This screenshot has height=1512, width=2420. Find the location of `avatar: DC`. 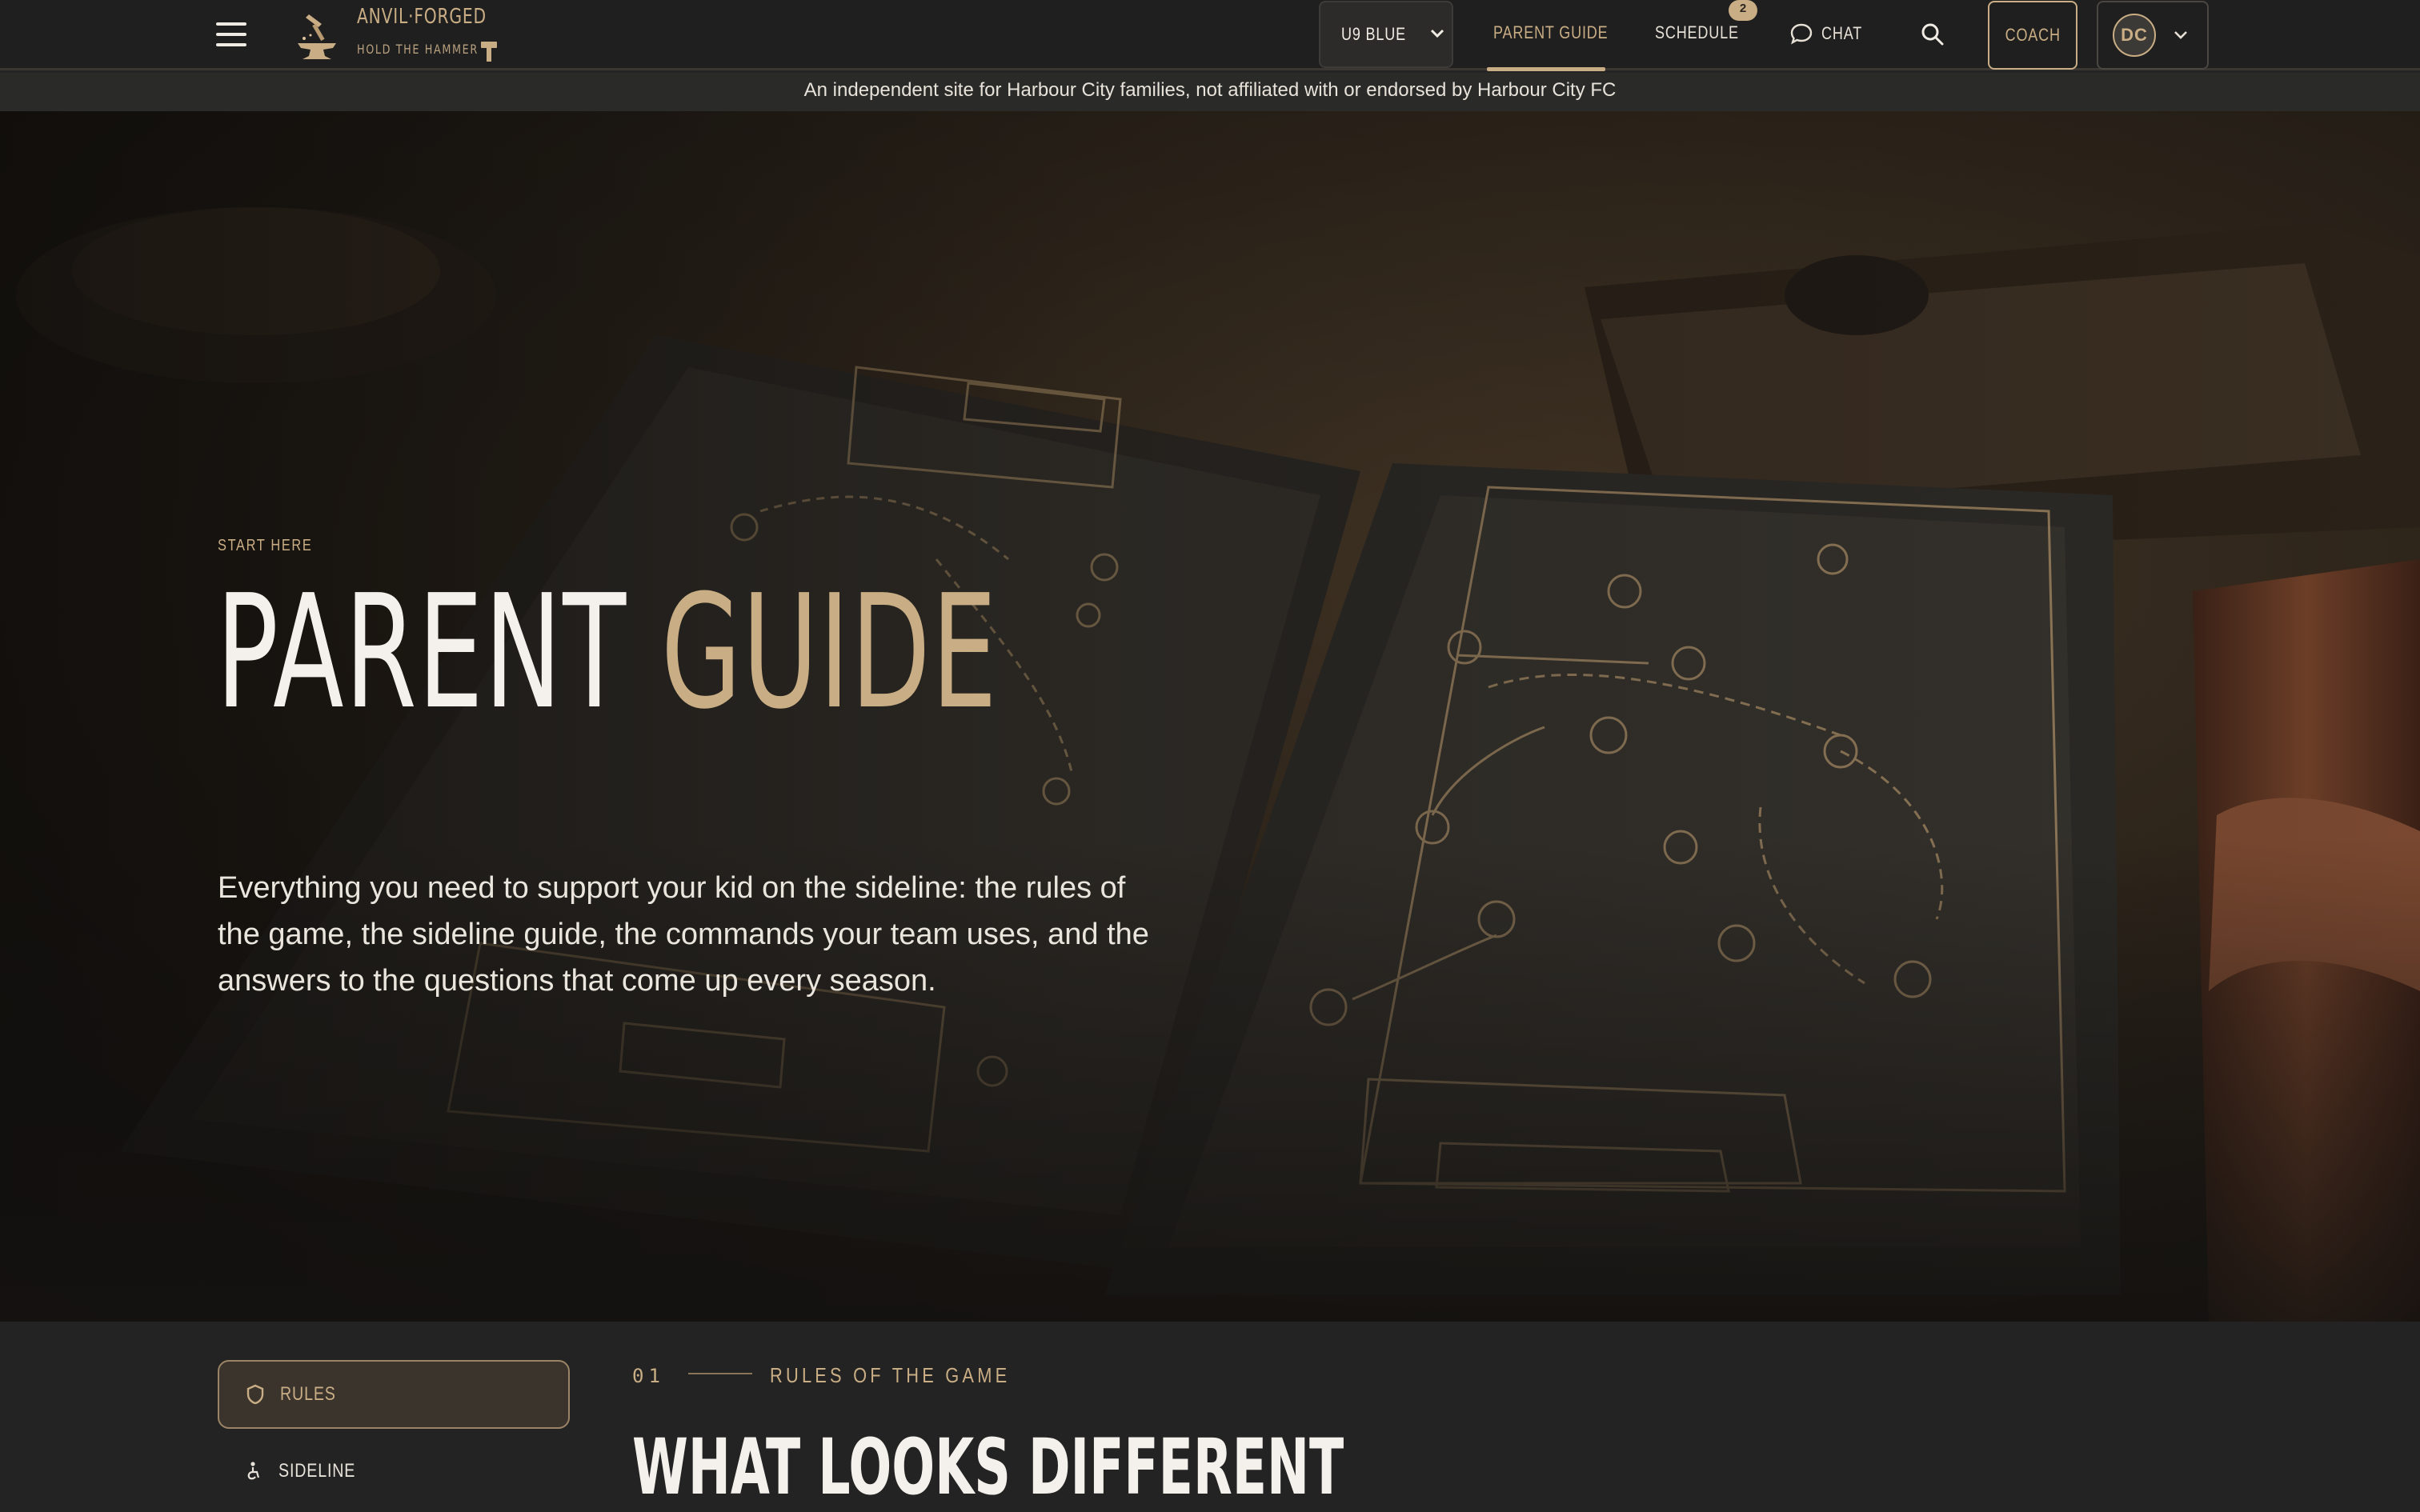

avatar: DC is located at coordinates (2134, 35).